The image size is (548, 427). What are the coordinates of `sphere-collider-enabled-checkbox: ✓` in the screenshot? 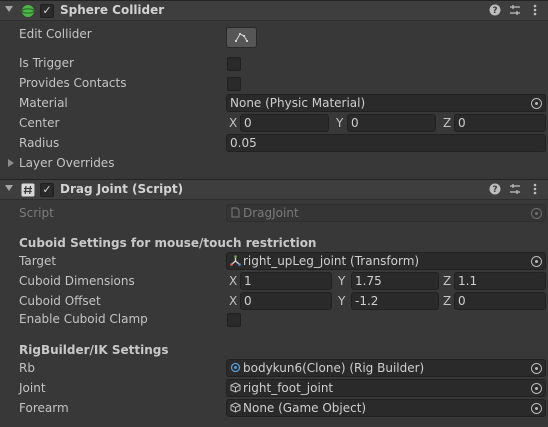 It's located at (47, 11).